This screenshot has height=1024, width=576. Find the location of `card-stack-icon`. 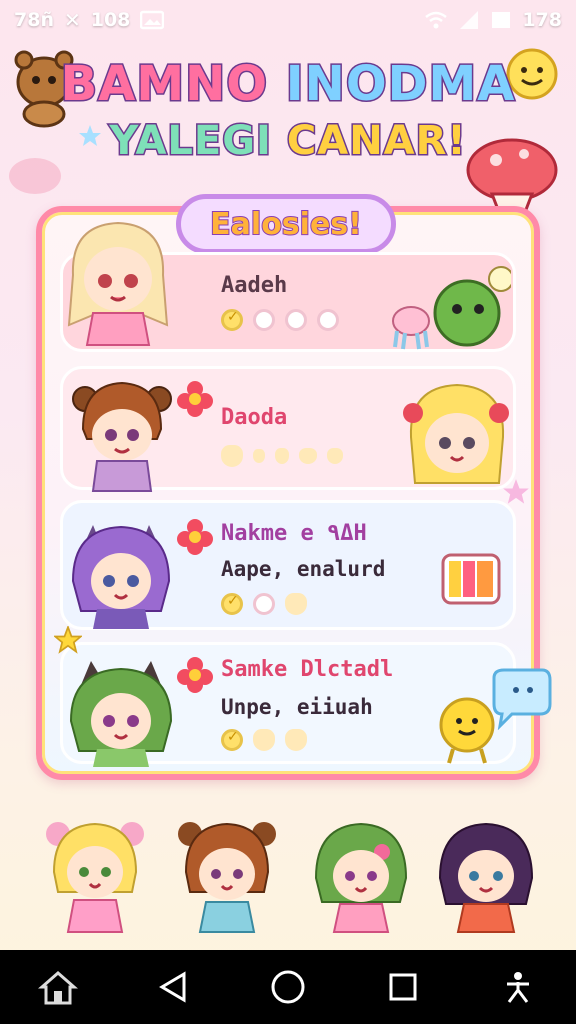

card-stack-icon is located at coordinates (471, 579).